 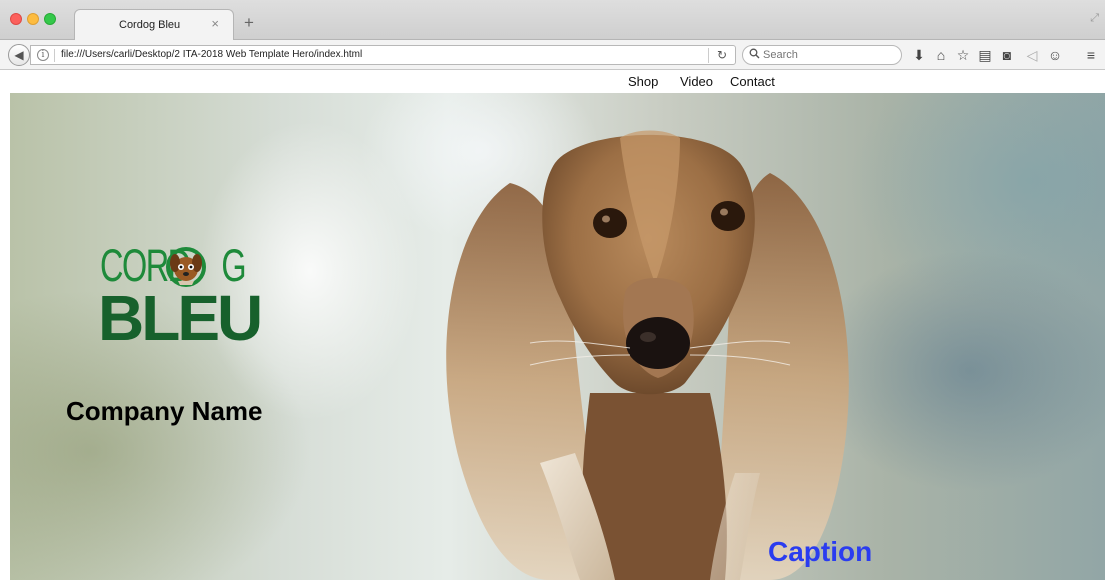 I want to click on info-icon: i, so click(x=43, y=55).